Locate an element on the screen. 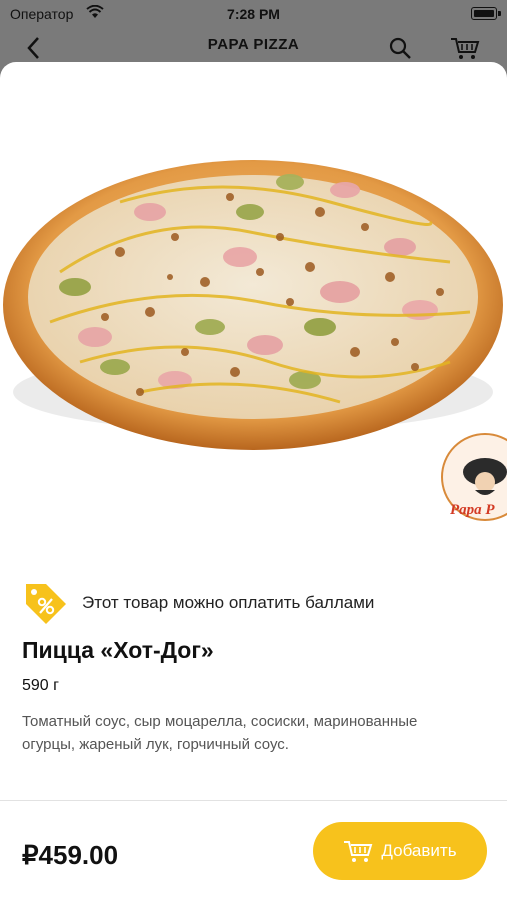 Image resolution: width=507 pixels, height=900 pixels. divider is located at coordinates (253, 800).